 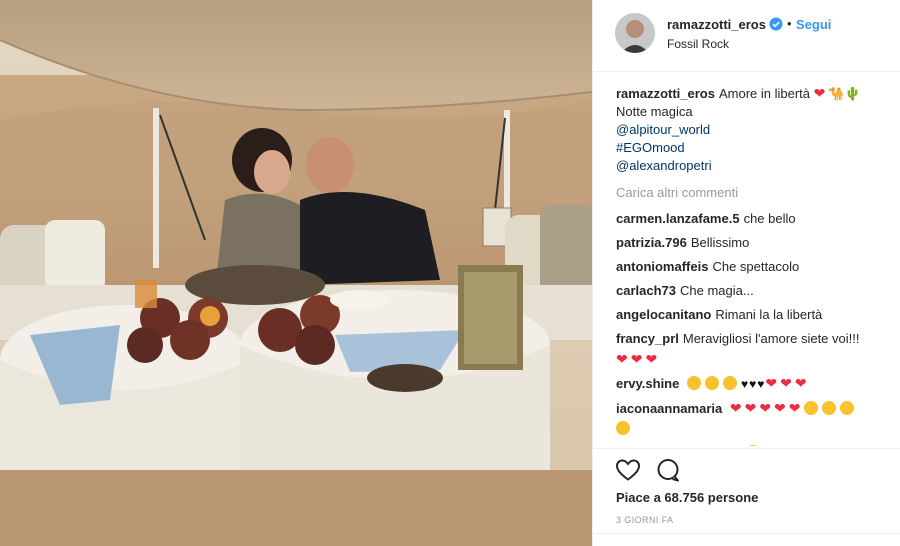 What do you see at coordinates (852, 93) in the screenshot?
I see `cactus-emoji-icon: 🌵` at bounding box center [852, 93].